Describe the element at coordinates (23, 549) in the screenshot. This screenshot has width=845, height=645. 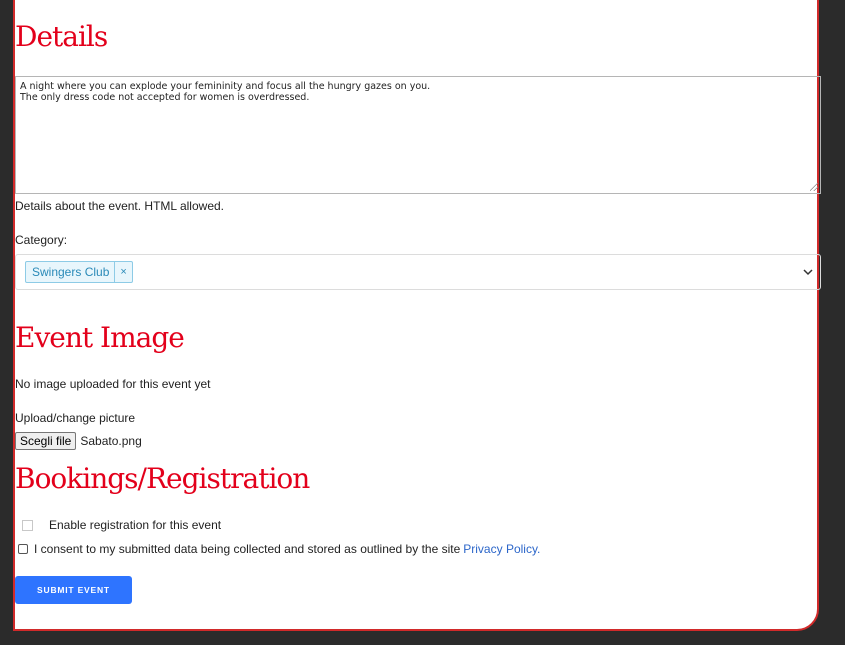
I see `consent-checkbox` at that location.